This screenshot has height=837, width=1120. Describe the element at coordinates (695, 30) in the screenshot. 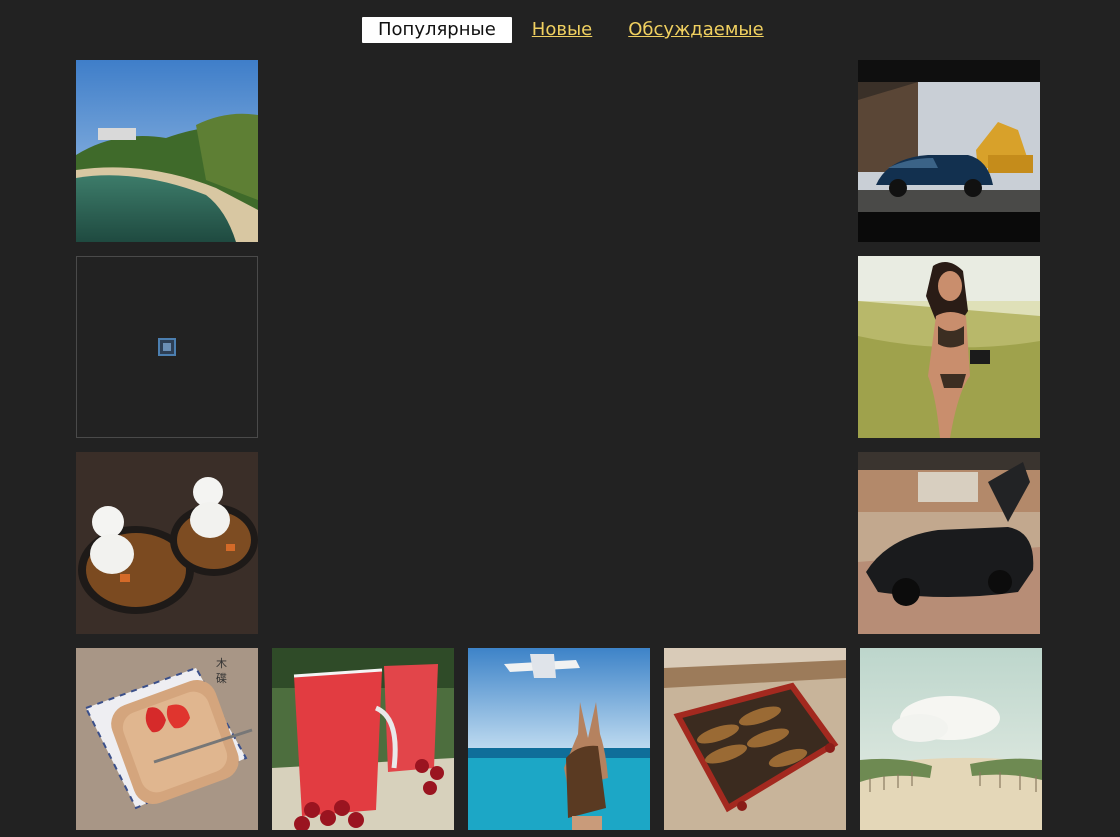

I see `tab-discussed: Обсуждаемые` at that location.